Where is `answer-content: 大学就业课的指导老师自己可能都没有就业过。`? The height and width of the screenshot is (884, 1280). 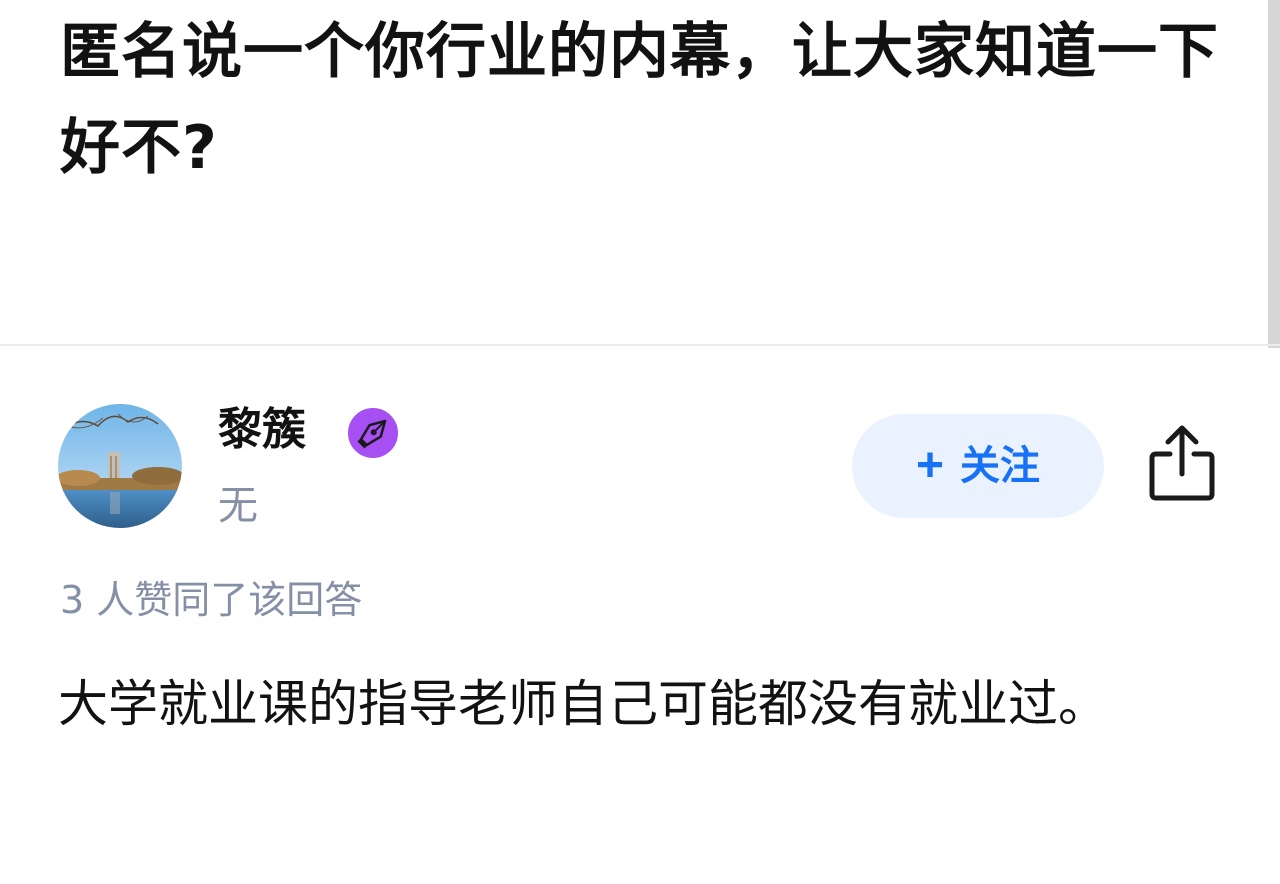
answer-content: 大学就业课的指导老师自己可能都没有就业过。 is located at coordinates (638, 704).